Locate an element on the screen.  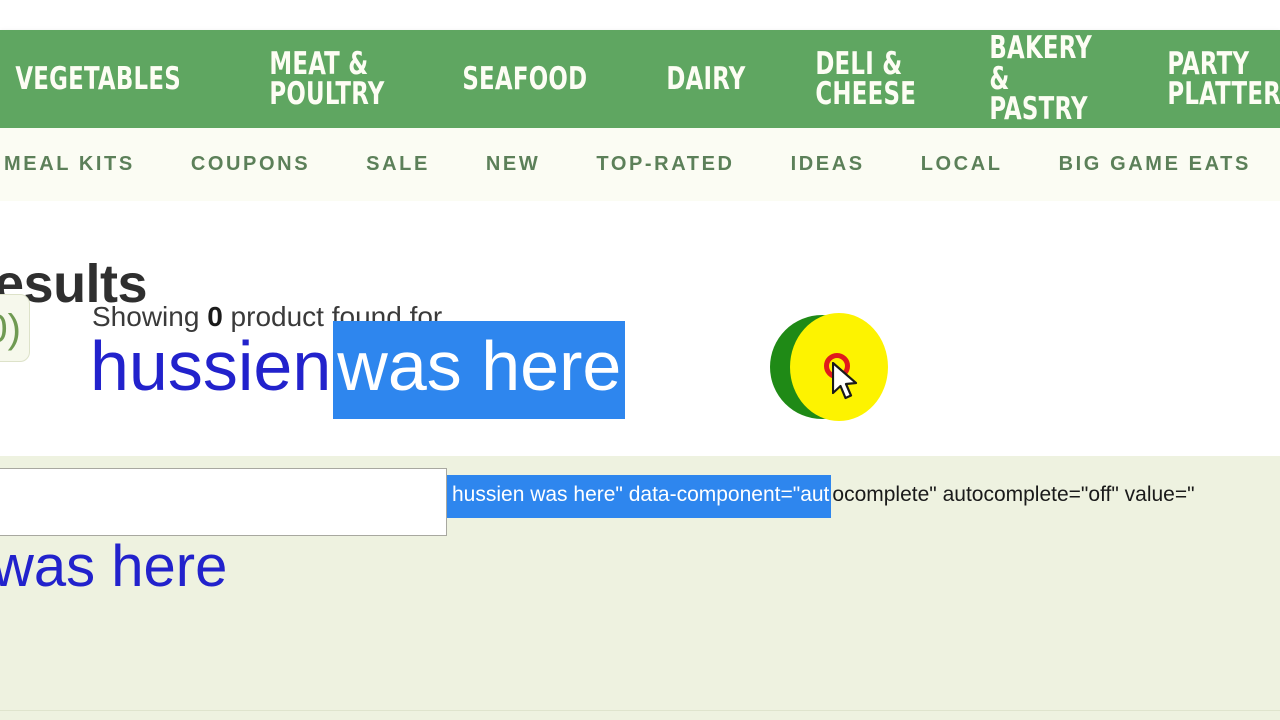
markup-text-rest: ocomplete" autocomplete="off" value=" is located at coordinates (1013, 494).